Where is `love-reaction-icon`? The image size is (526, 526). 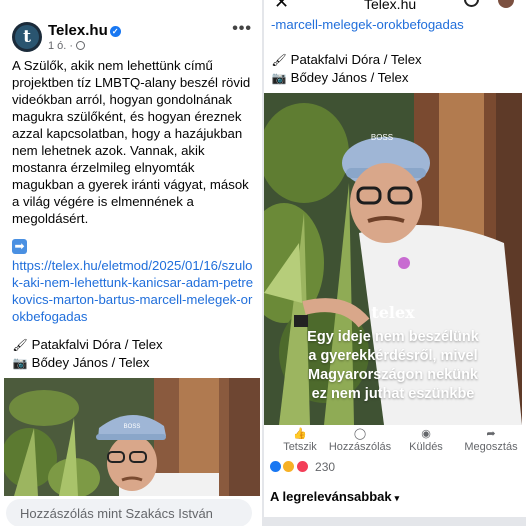 love-reaction-icon is located at coordinates (302, 466).